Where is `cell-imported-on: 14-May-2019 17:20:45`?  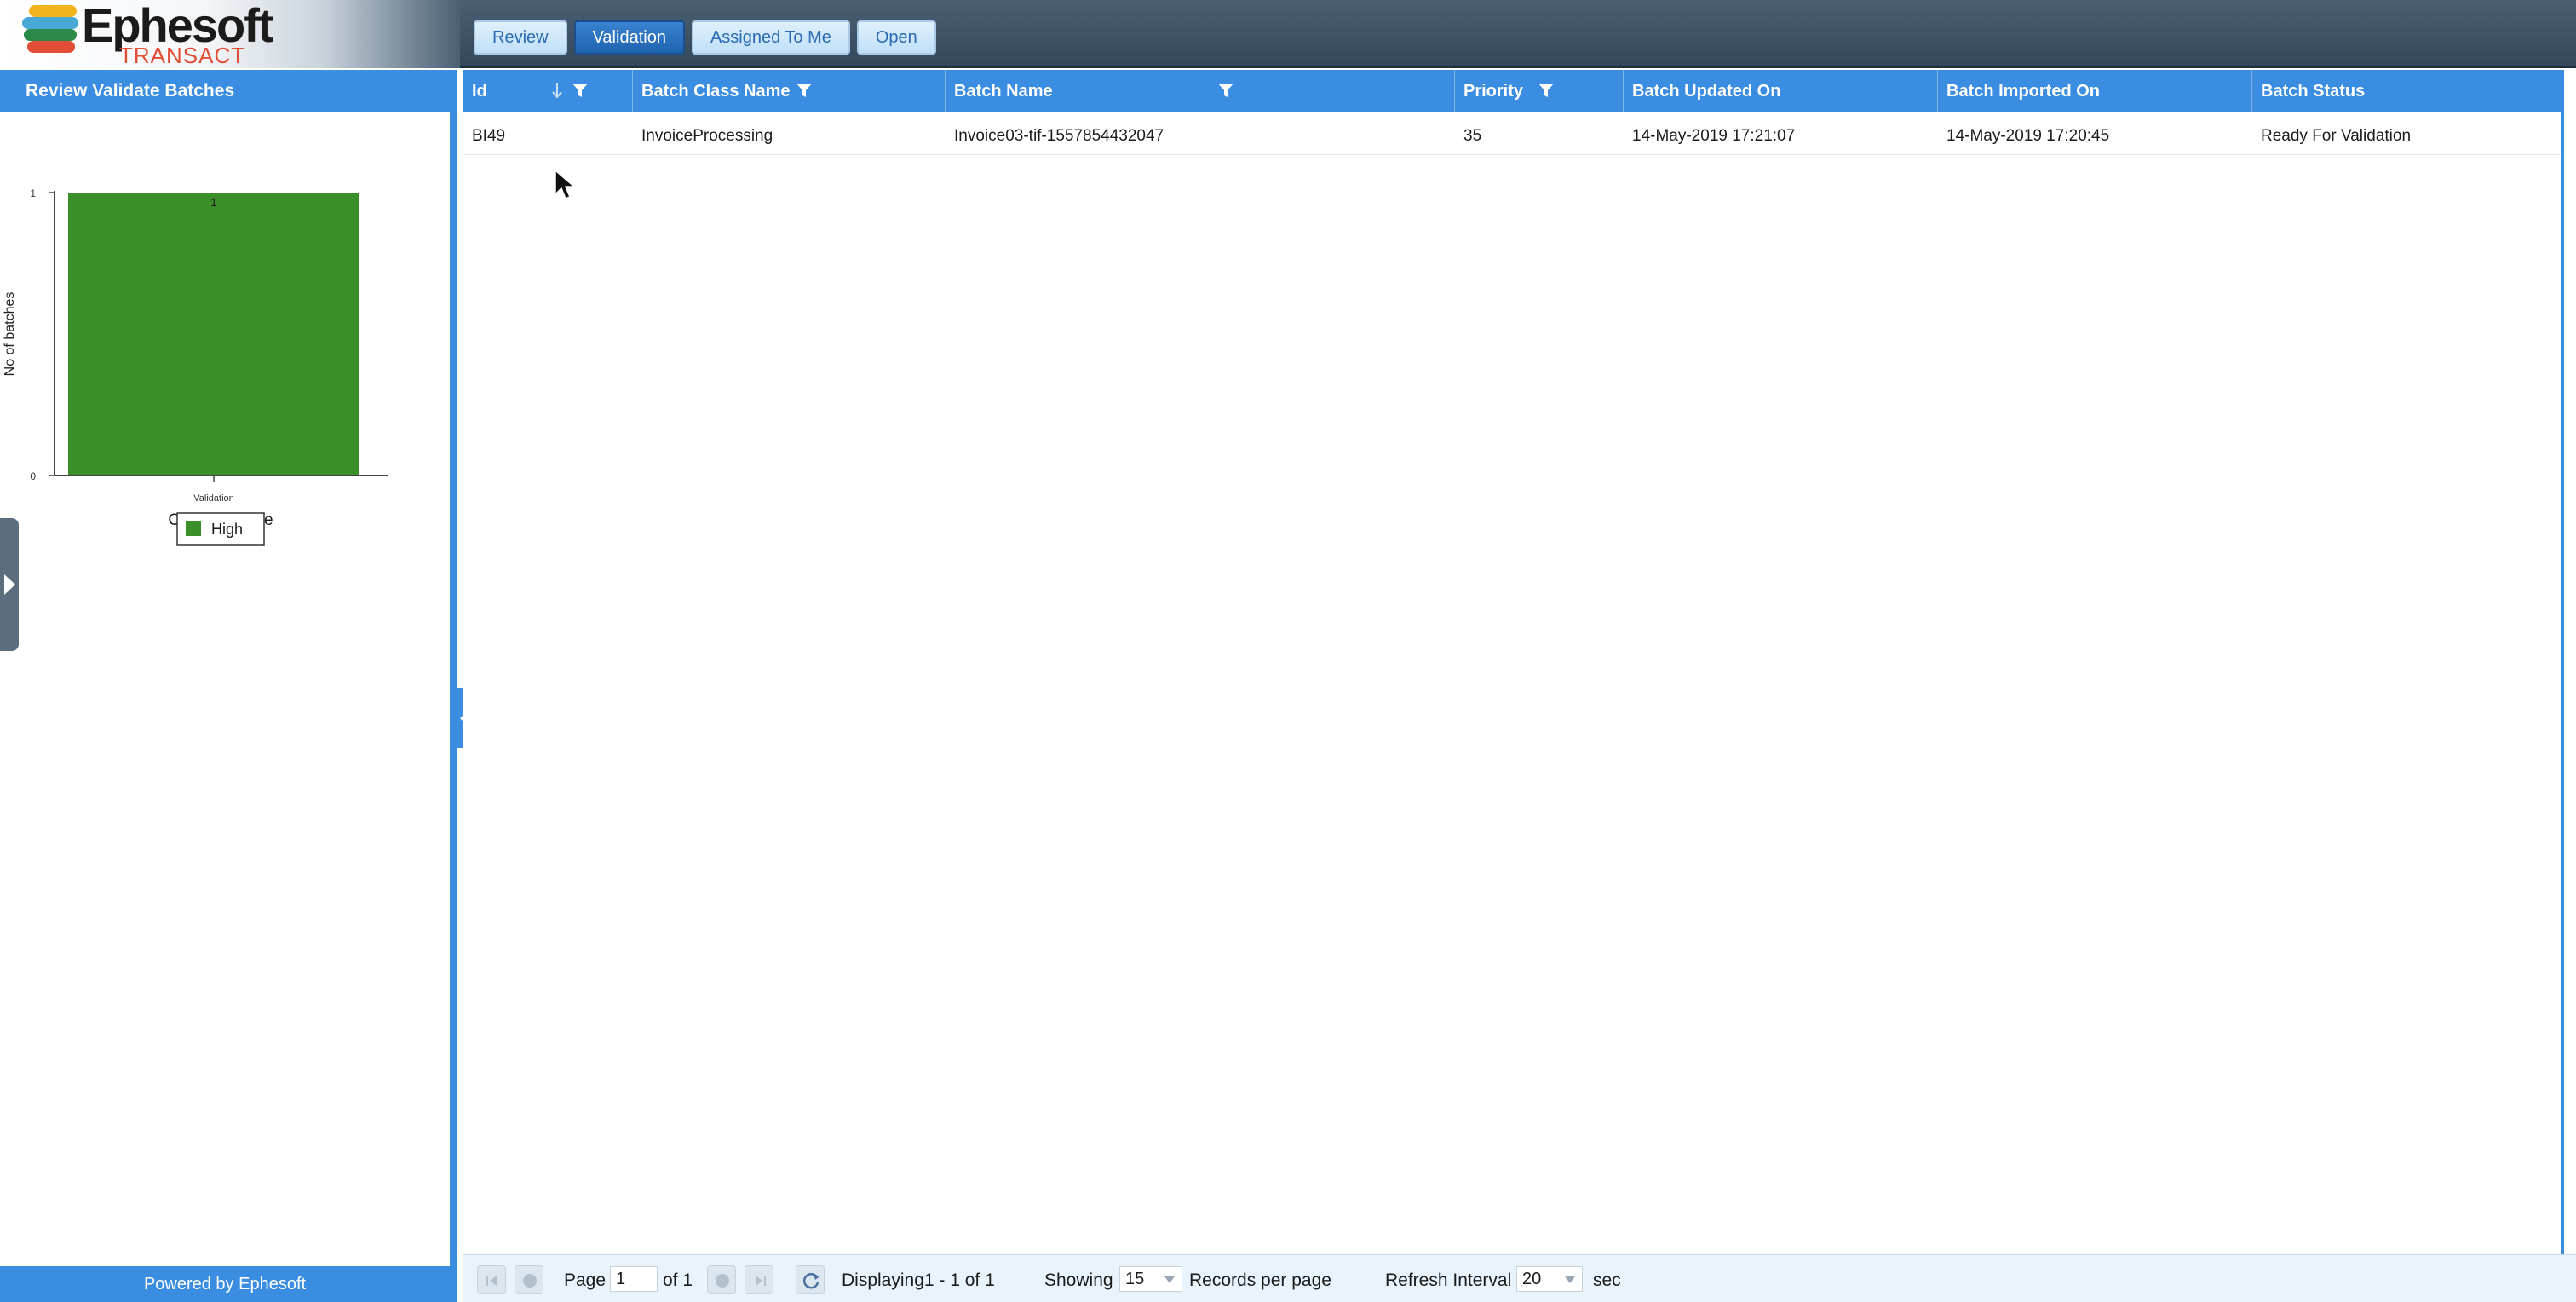
cell-imported-on: 14-May-2019 17:20:45 is located at coordinates (2028, 136).